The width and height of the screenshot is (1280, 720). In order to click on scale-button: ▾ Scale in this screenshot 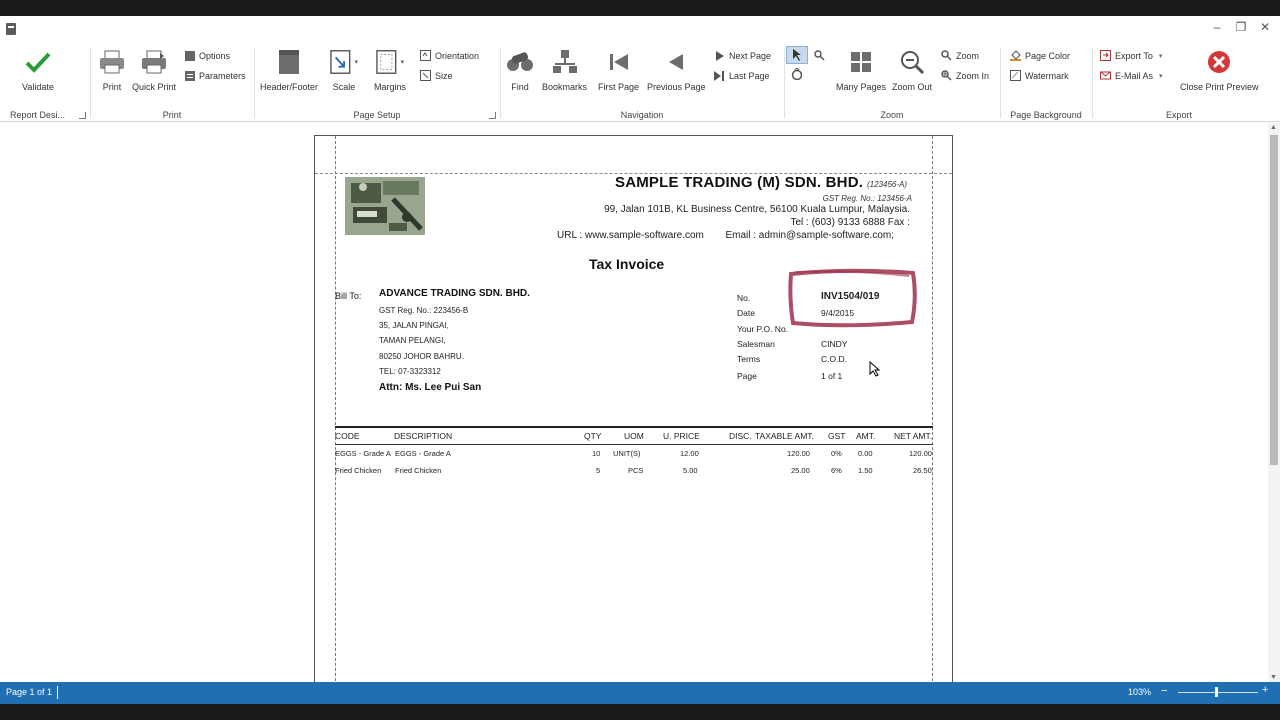, I will do `click(344, 70)`.